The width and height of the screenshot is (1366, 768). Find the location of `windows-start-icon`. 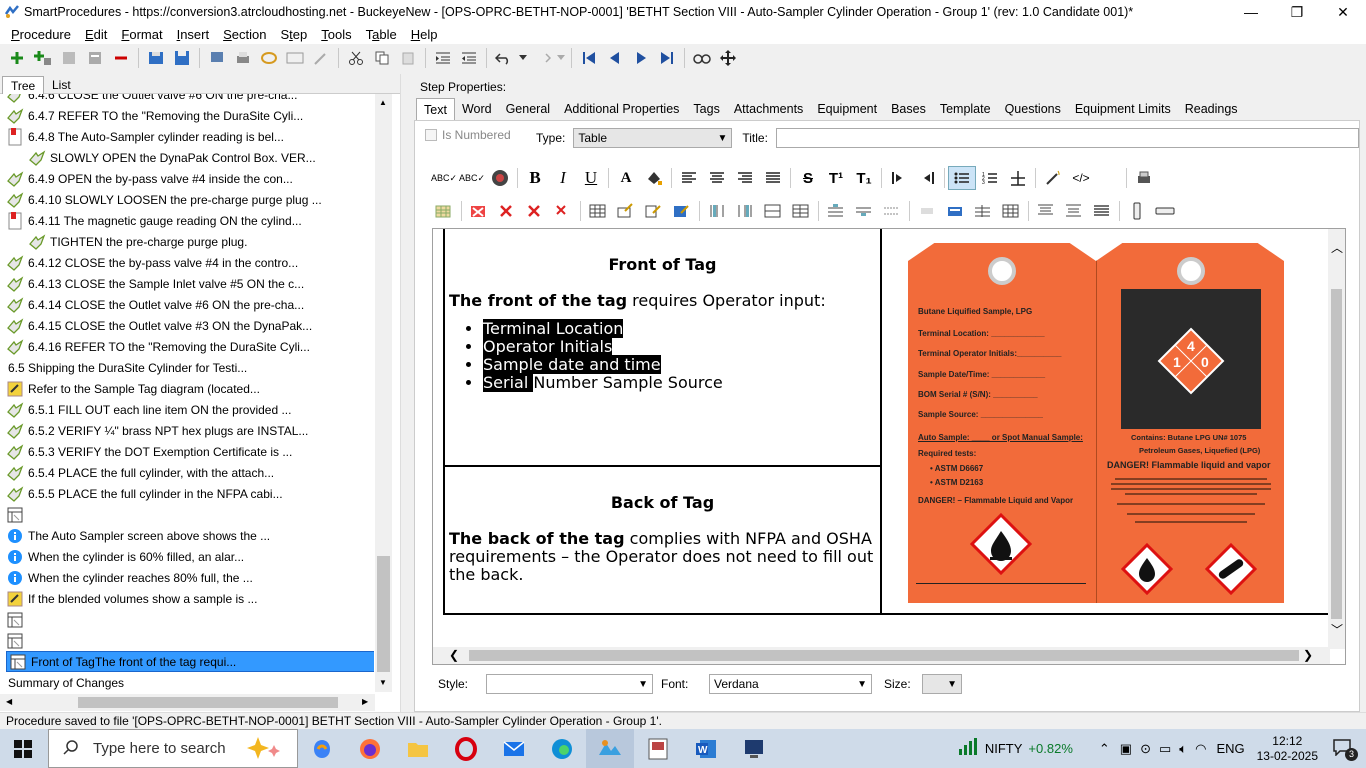

windows-start-icon is located at coordinates (23, 750).